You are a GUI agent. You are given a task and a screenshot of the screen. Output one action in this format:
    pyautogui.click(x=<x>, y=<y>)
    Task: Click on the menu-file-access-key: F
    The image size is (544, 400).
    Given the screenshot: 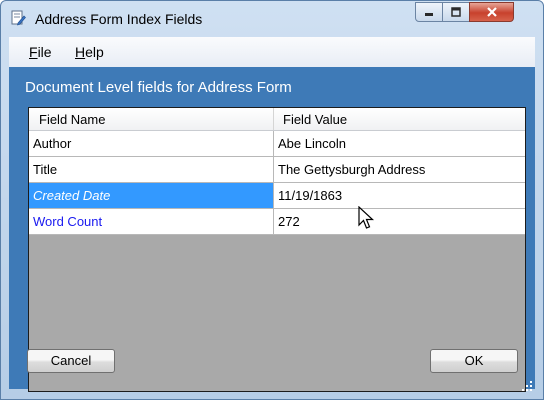 What is the action you would take?
    pyautogui.click(x=33, y=52)
    